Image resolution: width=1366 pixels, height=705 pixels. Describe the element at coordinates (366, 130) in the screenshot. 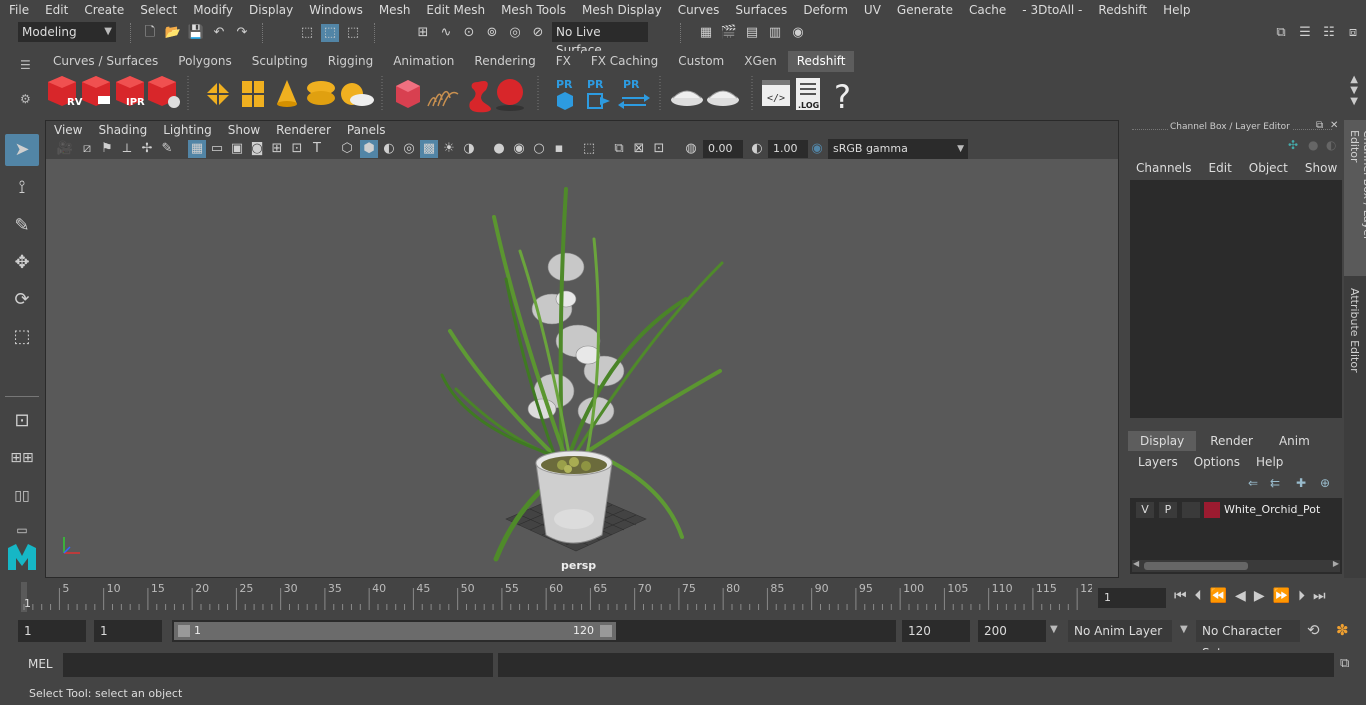

I see `viewport-menu-panels: Panels` at that location.